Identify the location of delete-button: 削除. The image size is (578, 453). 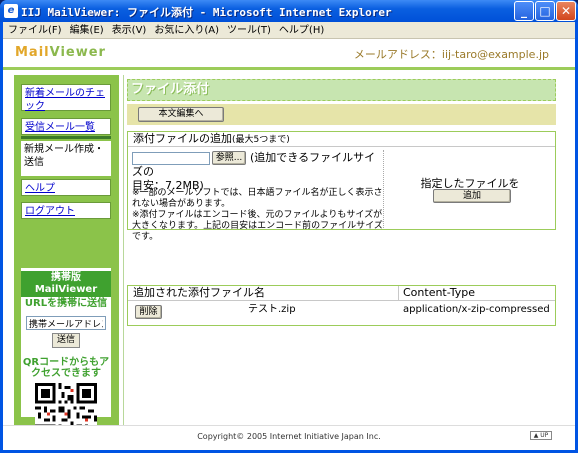
(148, 312).